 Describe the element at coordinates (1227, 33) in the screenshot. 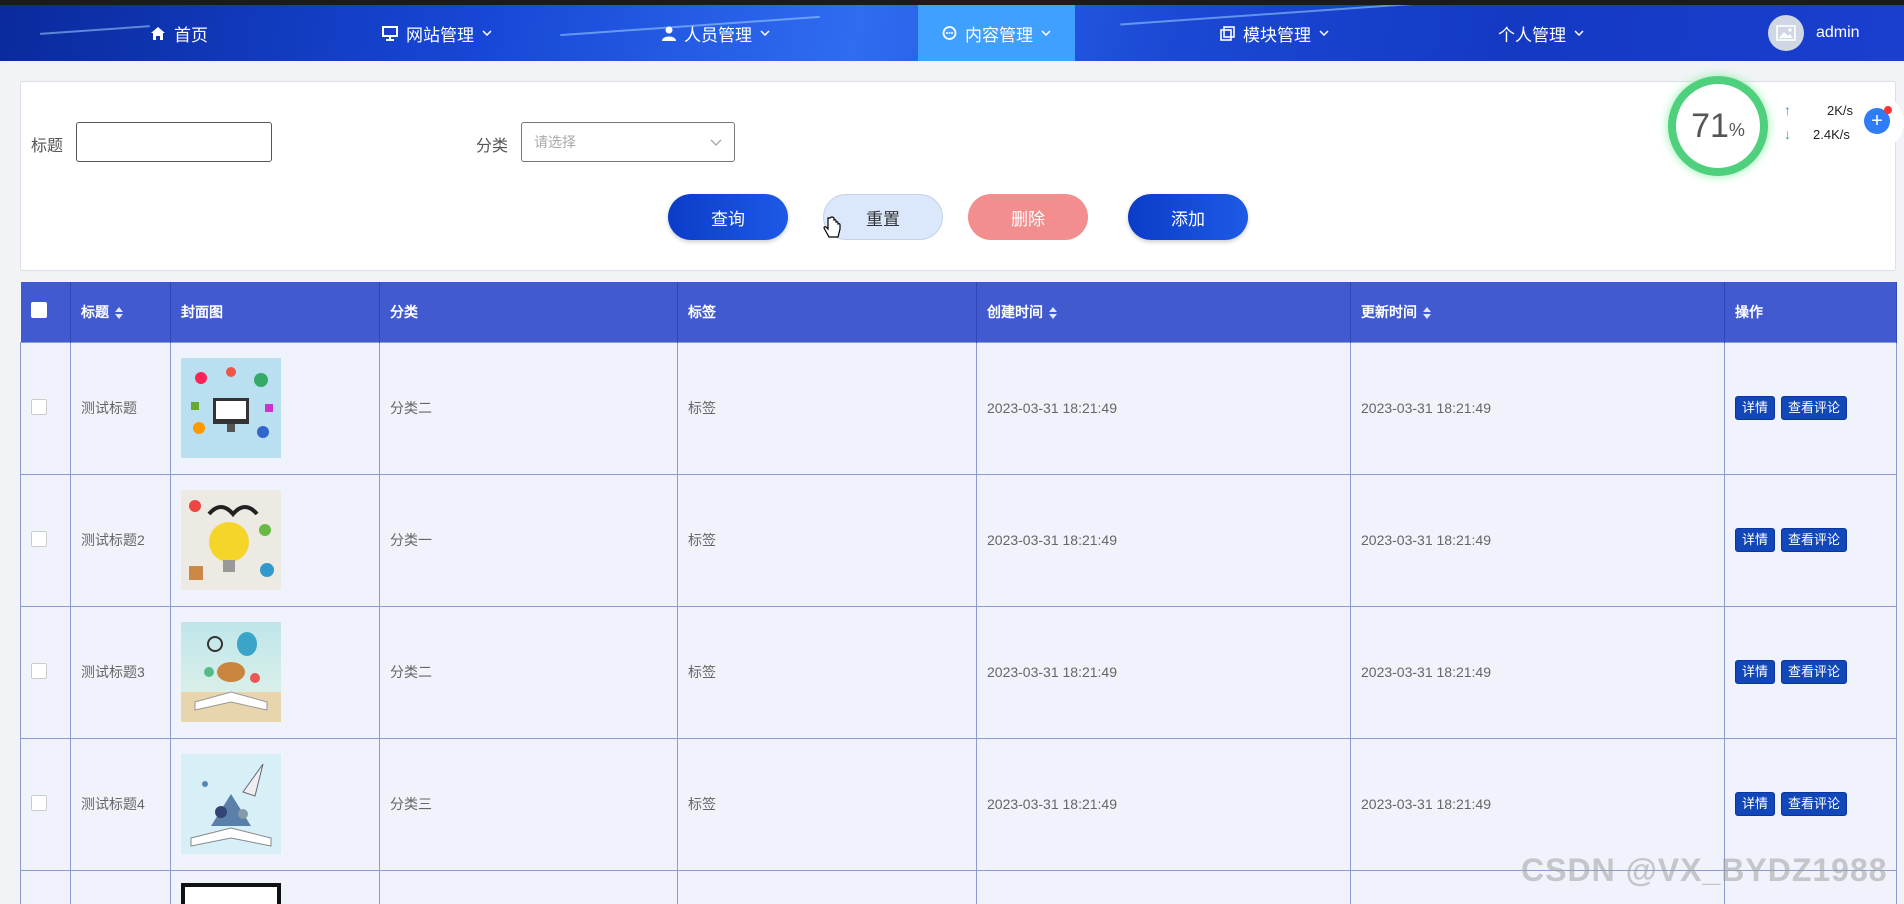

I see `copy-icon` at that location.